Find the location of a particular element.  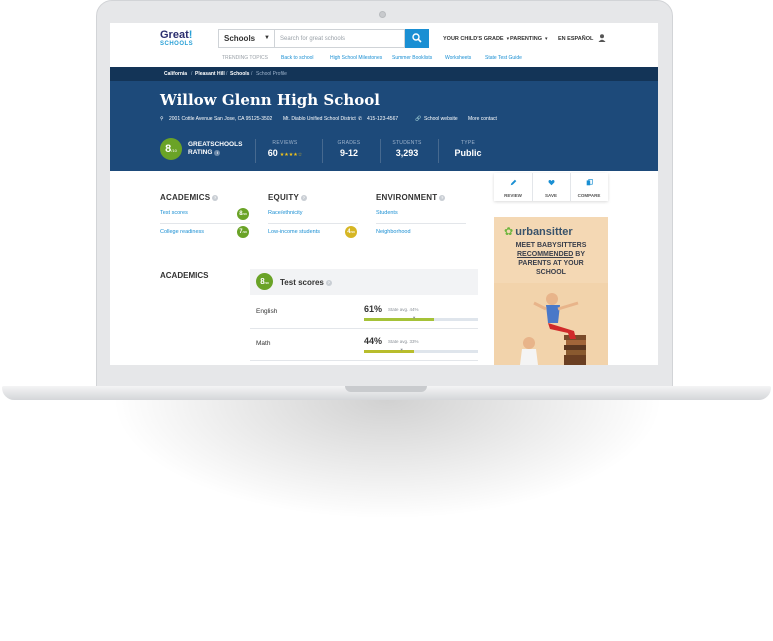

category-link-students: Students is located at coordinates (387, 213).